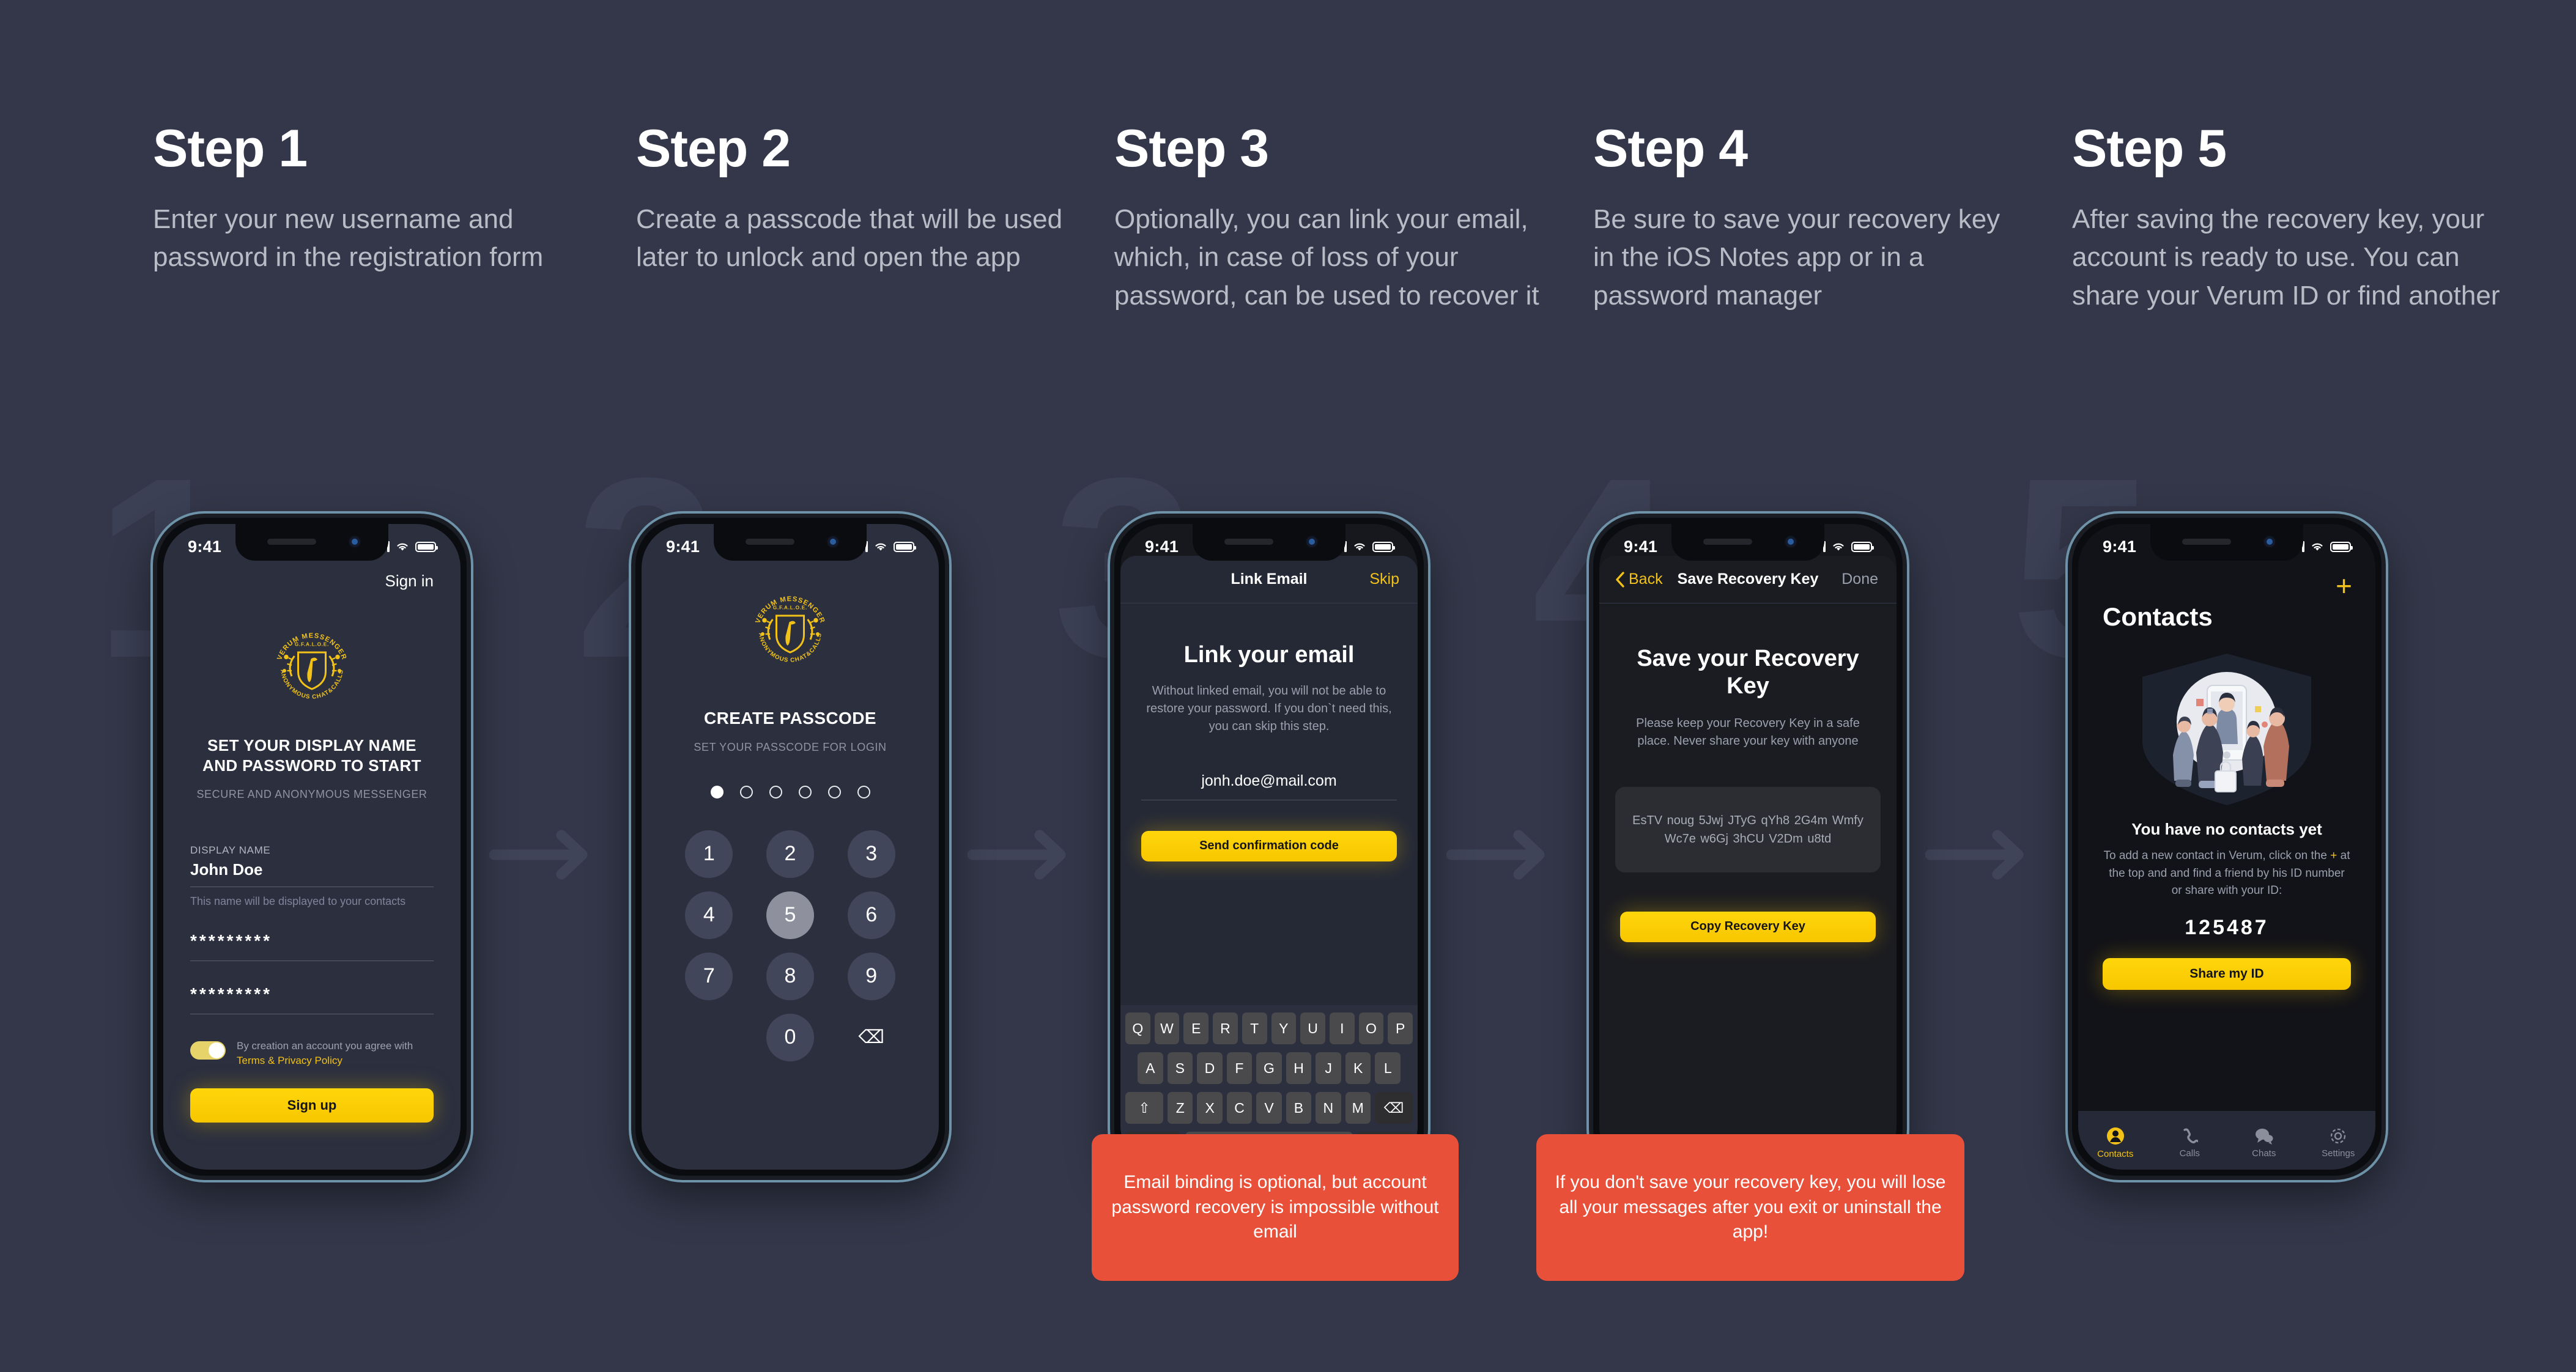  What do you see at coordinates (1254, 1028) in the screenshot?
I see `key-t: T` at bounding box center [1254, 1028].